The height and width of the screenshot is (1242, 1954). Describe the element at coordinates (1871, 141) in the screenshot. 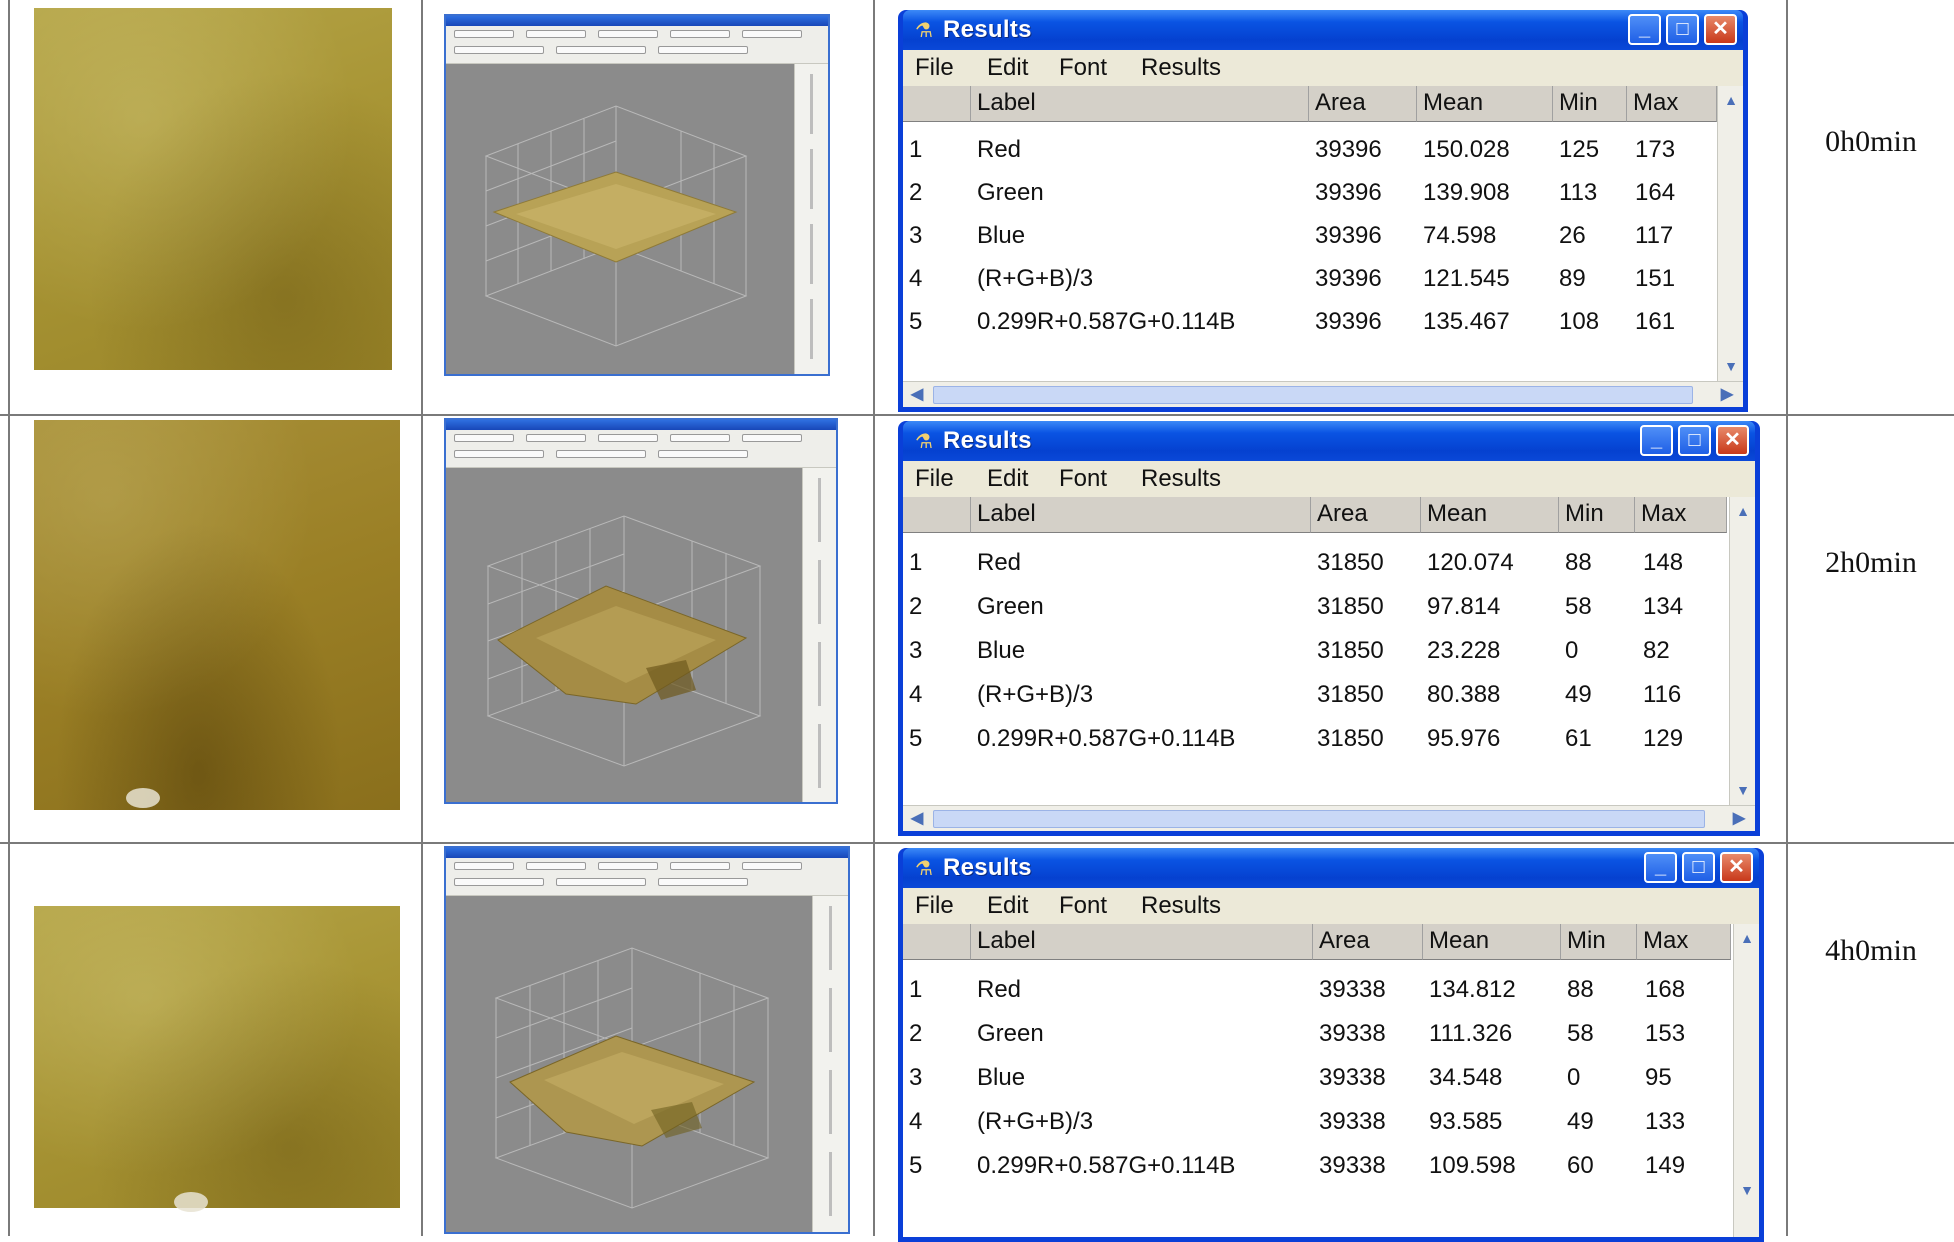

I see `time-label: 0h0min` at that location.